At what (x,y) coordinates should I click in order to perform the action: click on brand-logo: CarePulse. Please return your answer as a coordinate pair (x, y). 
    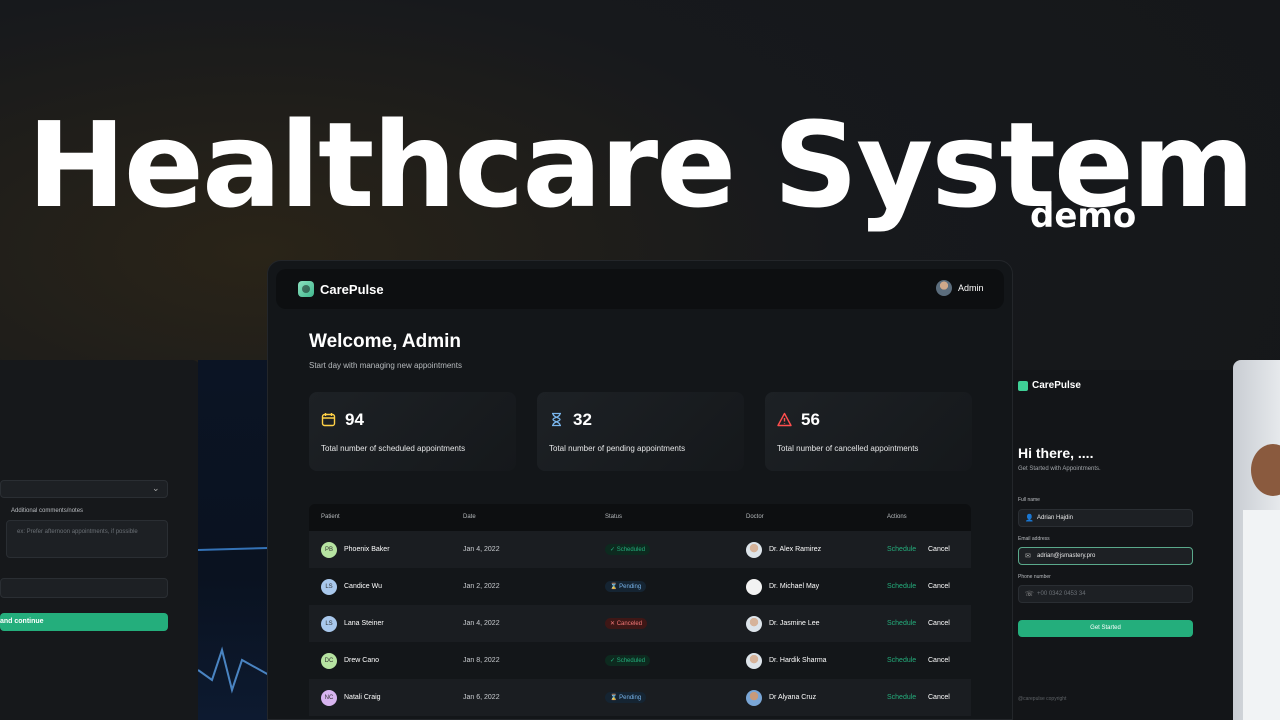
    Looking at the image, I should click on (341, 289).